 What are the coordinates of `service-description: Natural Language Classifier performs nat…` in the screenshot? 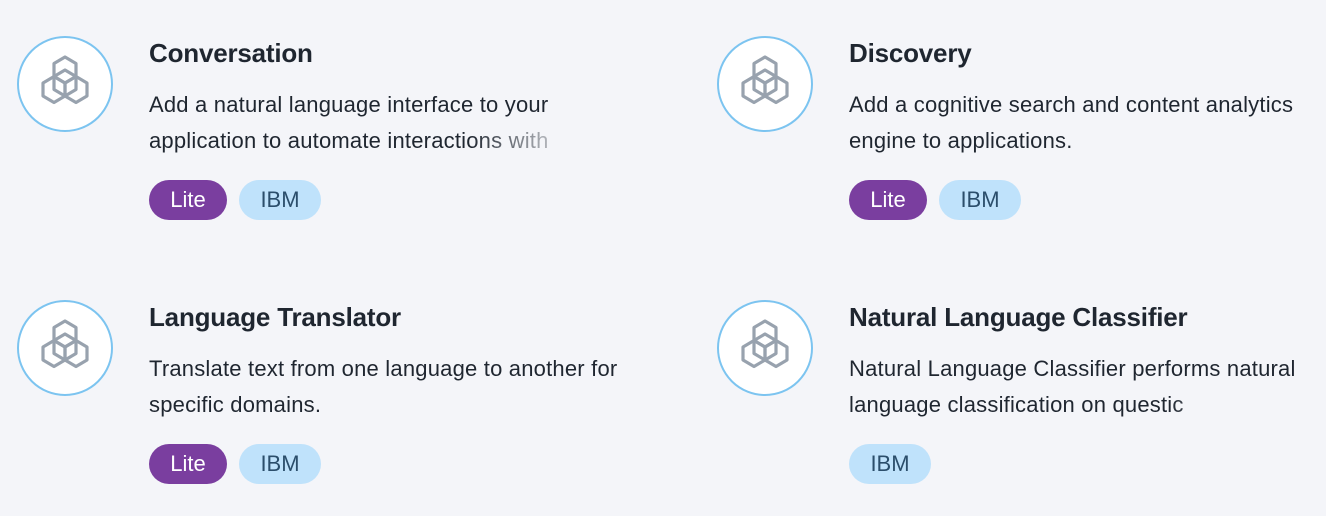 It's located at (1084, 387).